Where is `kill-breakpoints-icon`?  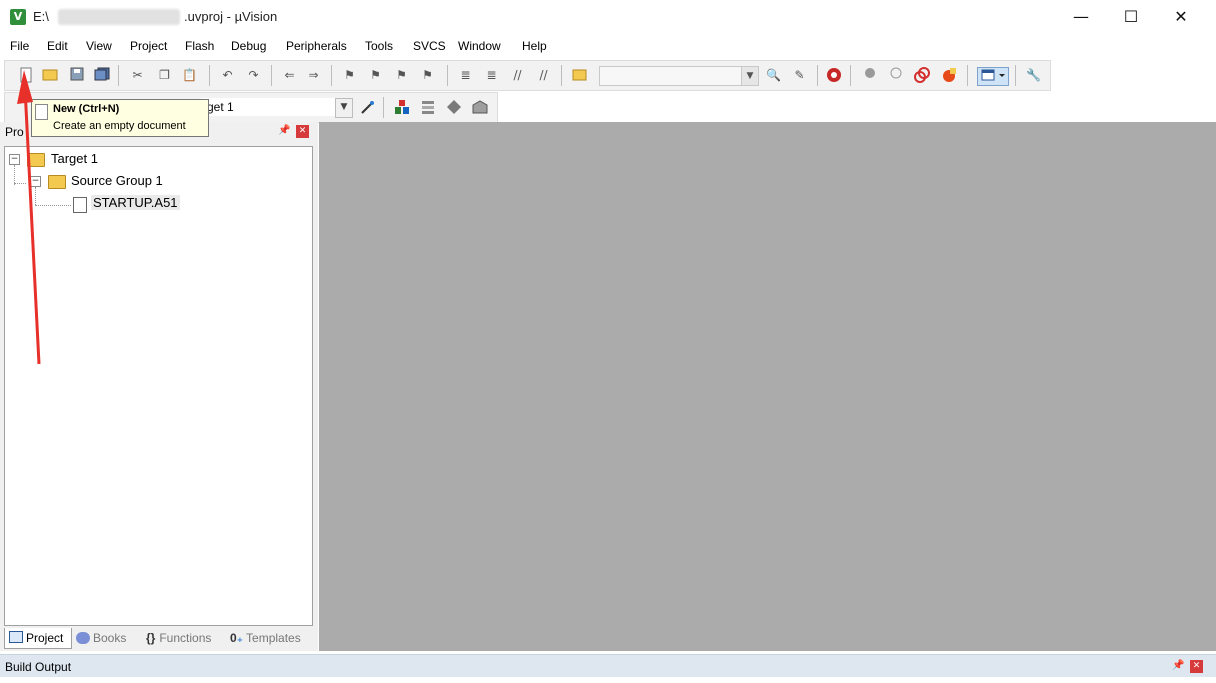
kill-breakpoints-icon is located at coordinates (948, 75).